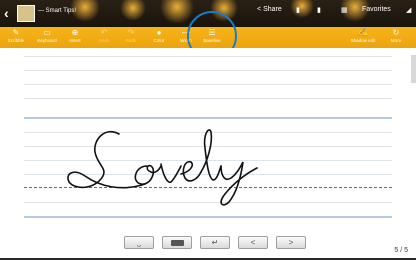 The image size is (416, 260). Describe the element at coordinates (396, 32) in the screenshot. I see `more-icon: ↻` at that location.